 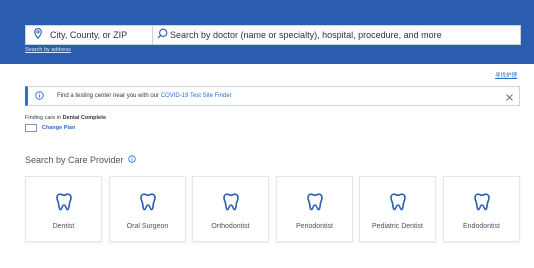 I want to click on plan-row: Change Plan, so click(x=50, y=128).